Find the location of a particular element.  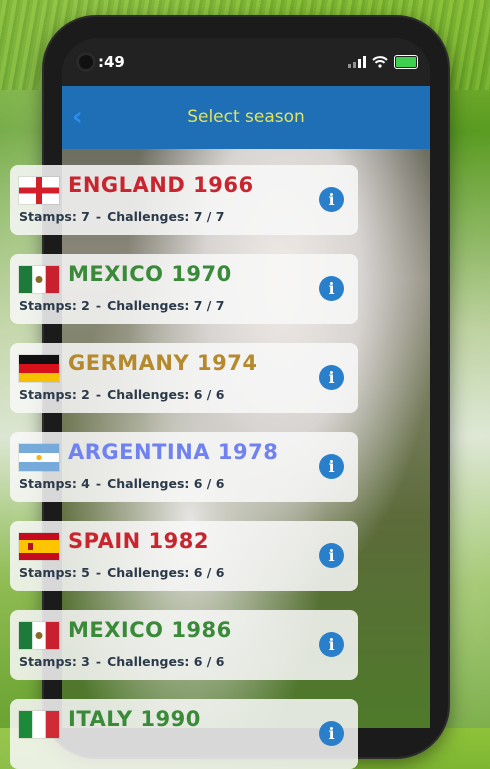

season-title: MEXICO 1970 is located at coordinates (150, 274).